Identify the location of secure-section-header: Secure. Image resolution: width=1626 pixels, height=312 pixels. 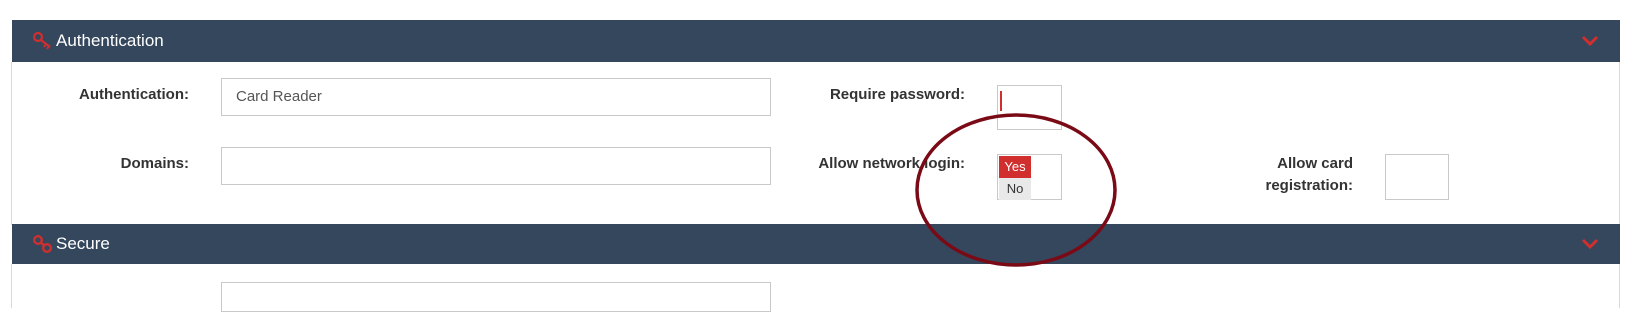
(816, 244).